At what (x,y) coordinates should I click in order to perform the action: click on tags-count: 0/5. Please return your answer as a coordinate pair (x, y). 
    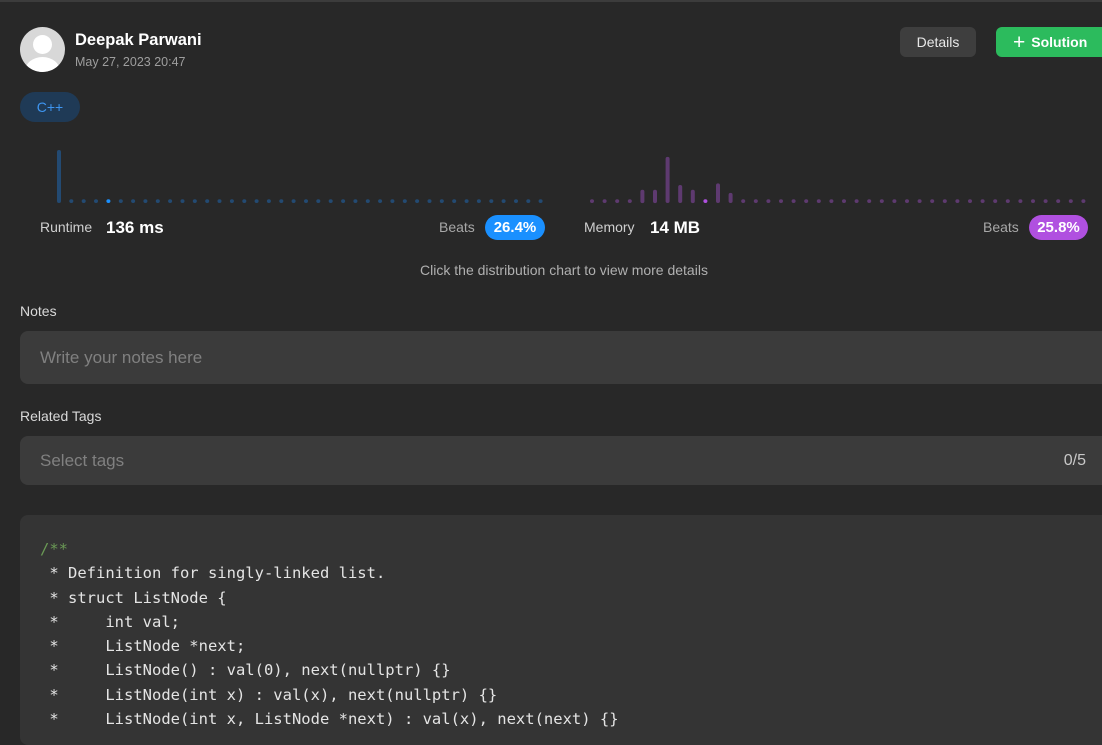
    Looking at the image, I should click on (1074, 460).